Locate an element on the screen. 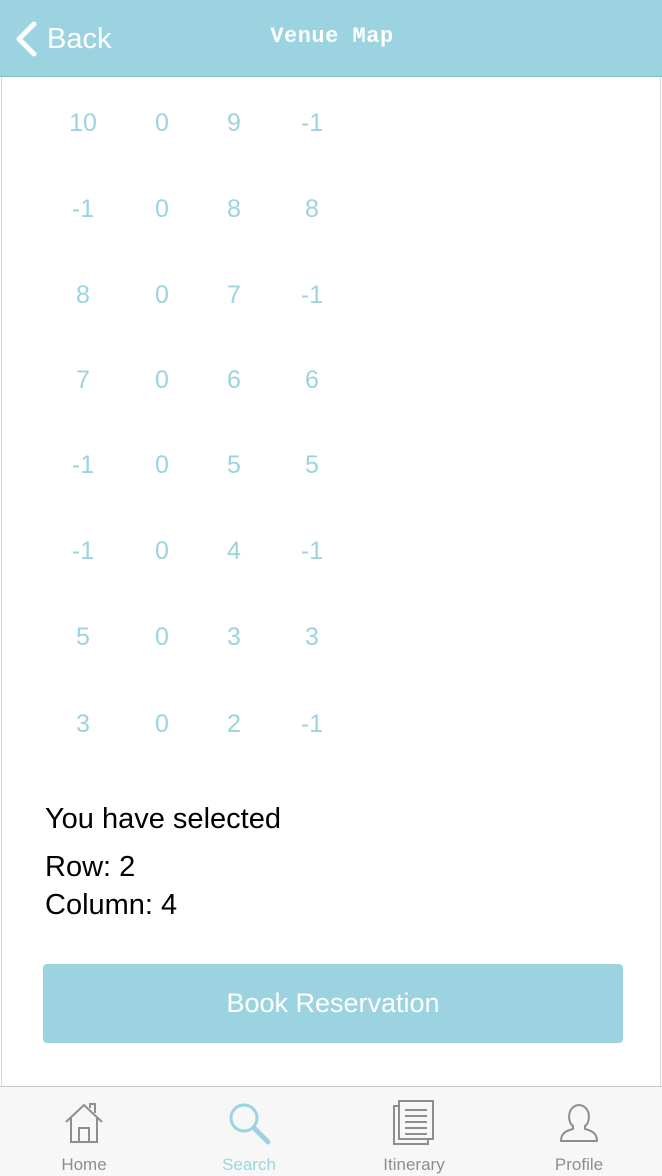 The width and height of the screenshot is (662, 1176). tab-profile: Profile is located at coordinates (579, 1131).